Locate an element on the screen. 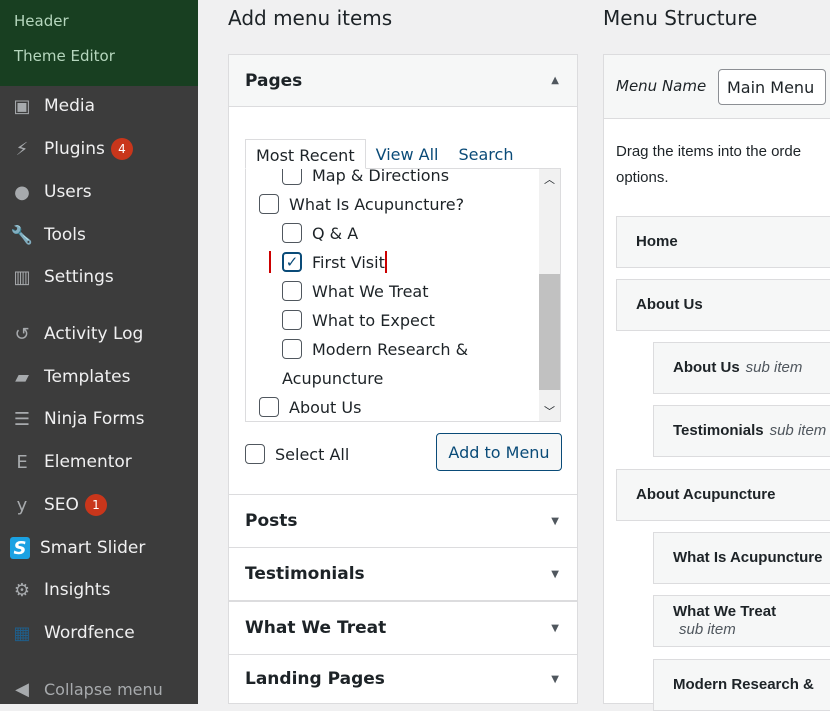 The height and width of the screenshot is (711, 830). page-list-item: Q & A is located at coordinates (320, 233).